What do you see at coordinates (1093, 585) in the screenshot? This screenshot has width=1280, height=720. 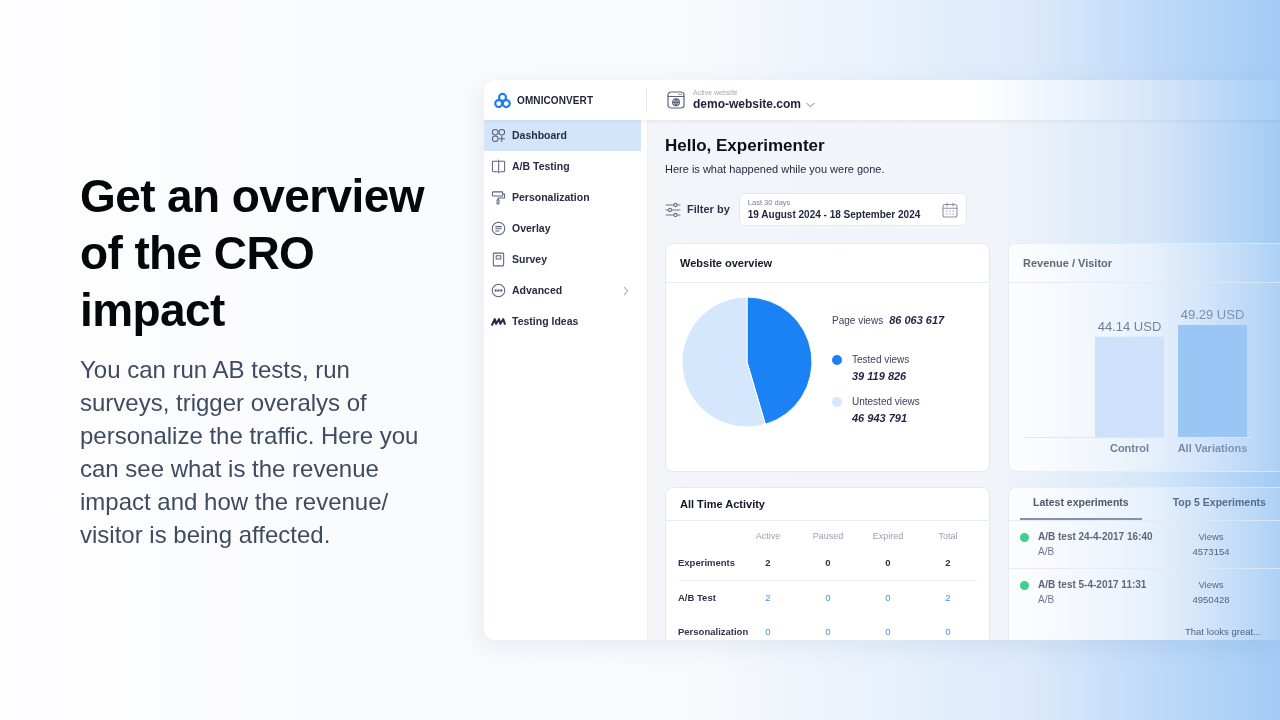 I see `experiment-name: A/B test 5-4-2017 11:31` at bounding box center [1093, 585].